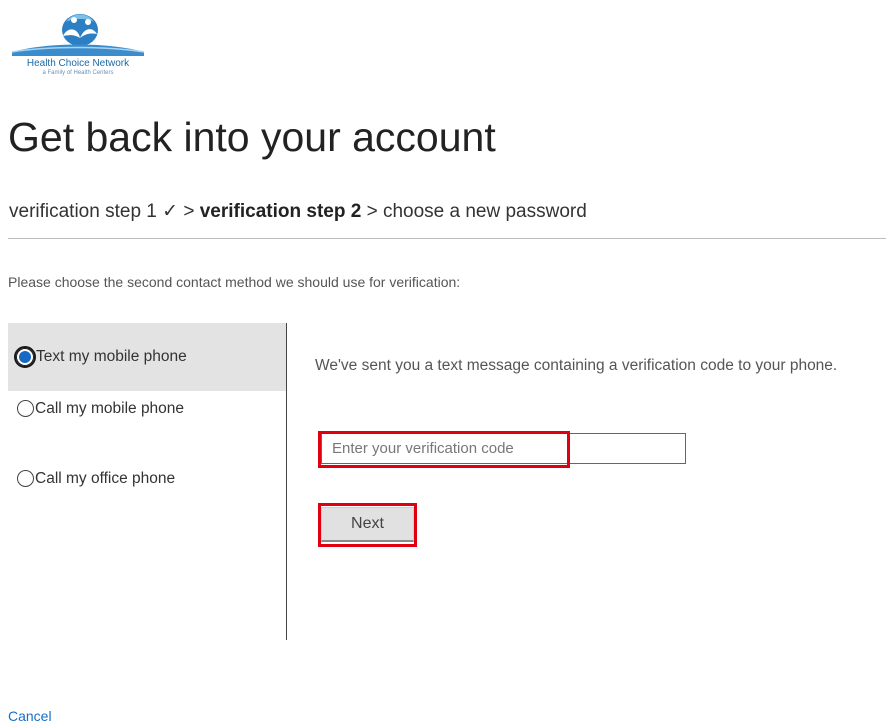 The image size is (886, 728). Describe the element at coordinates (94, 211) in the screenshot. I see `step-1-label: verification step 1 ✓` at that location.